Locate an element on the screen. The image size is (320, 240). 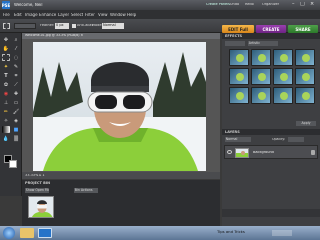
feather-input: 0 px is located at coordinates (62, 26).